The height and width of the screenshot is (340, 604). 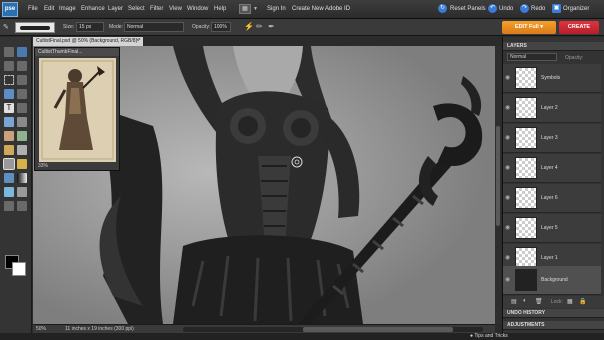 What do you see at coordinates (201, 27) in the screenshot?
I see `opacity-label: Opacity:` at bounding box center [201, 27].